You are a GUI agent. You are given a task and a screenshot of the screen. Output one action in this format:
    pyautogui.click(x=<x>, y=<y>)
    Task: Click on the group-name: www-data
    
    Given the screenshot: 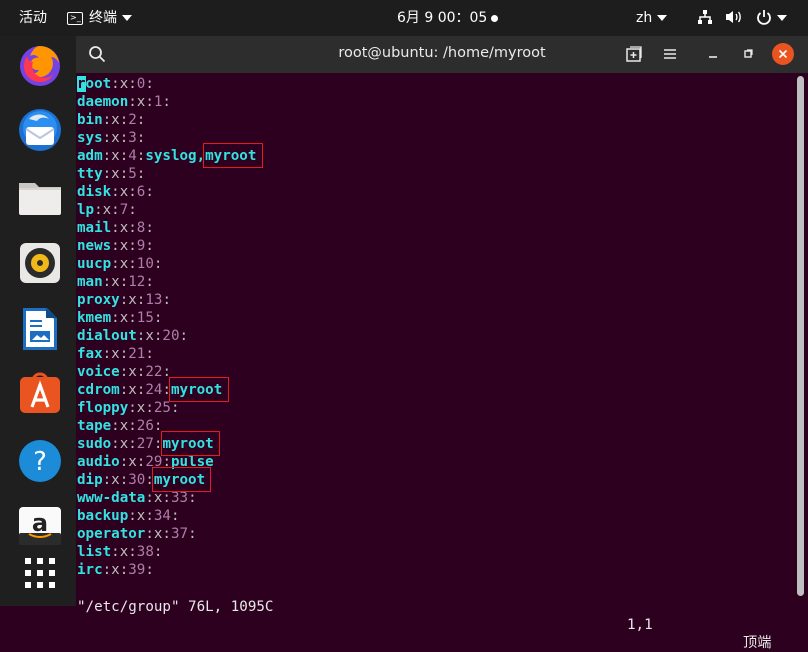 What is the action you would take?
    pyautogui.click(x=111, y=498)
    